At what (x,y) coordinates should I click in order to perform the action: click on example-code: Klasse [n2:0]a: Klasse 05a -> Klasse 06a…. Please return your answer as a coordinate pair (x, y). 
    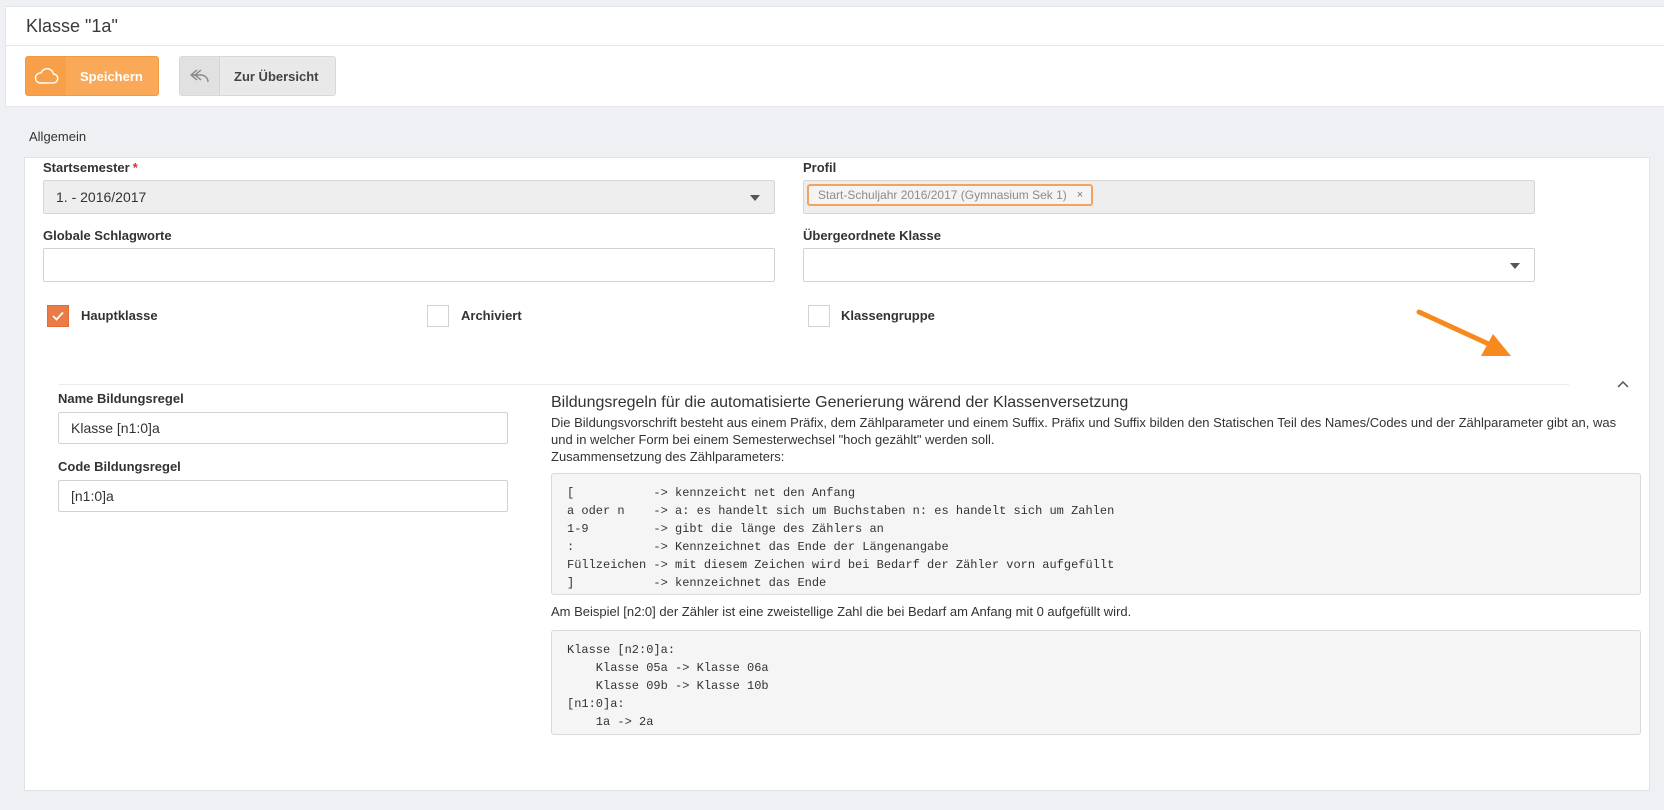
    Looking at the image, I should click on (1096, 682).